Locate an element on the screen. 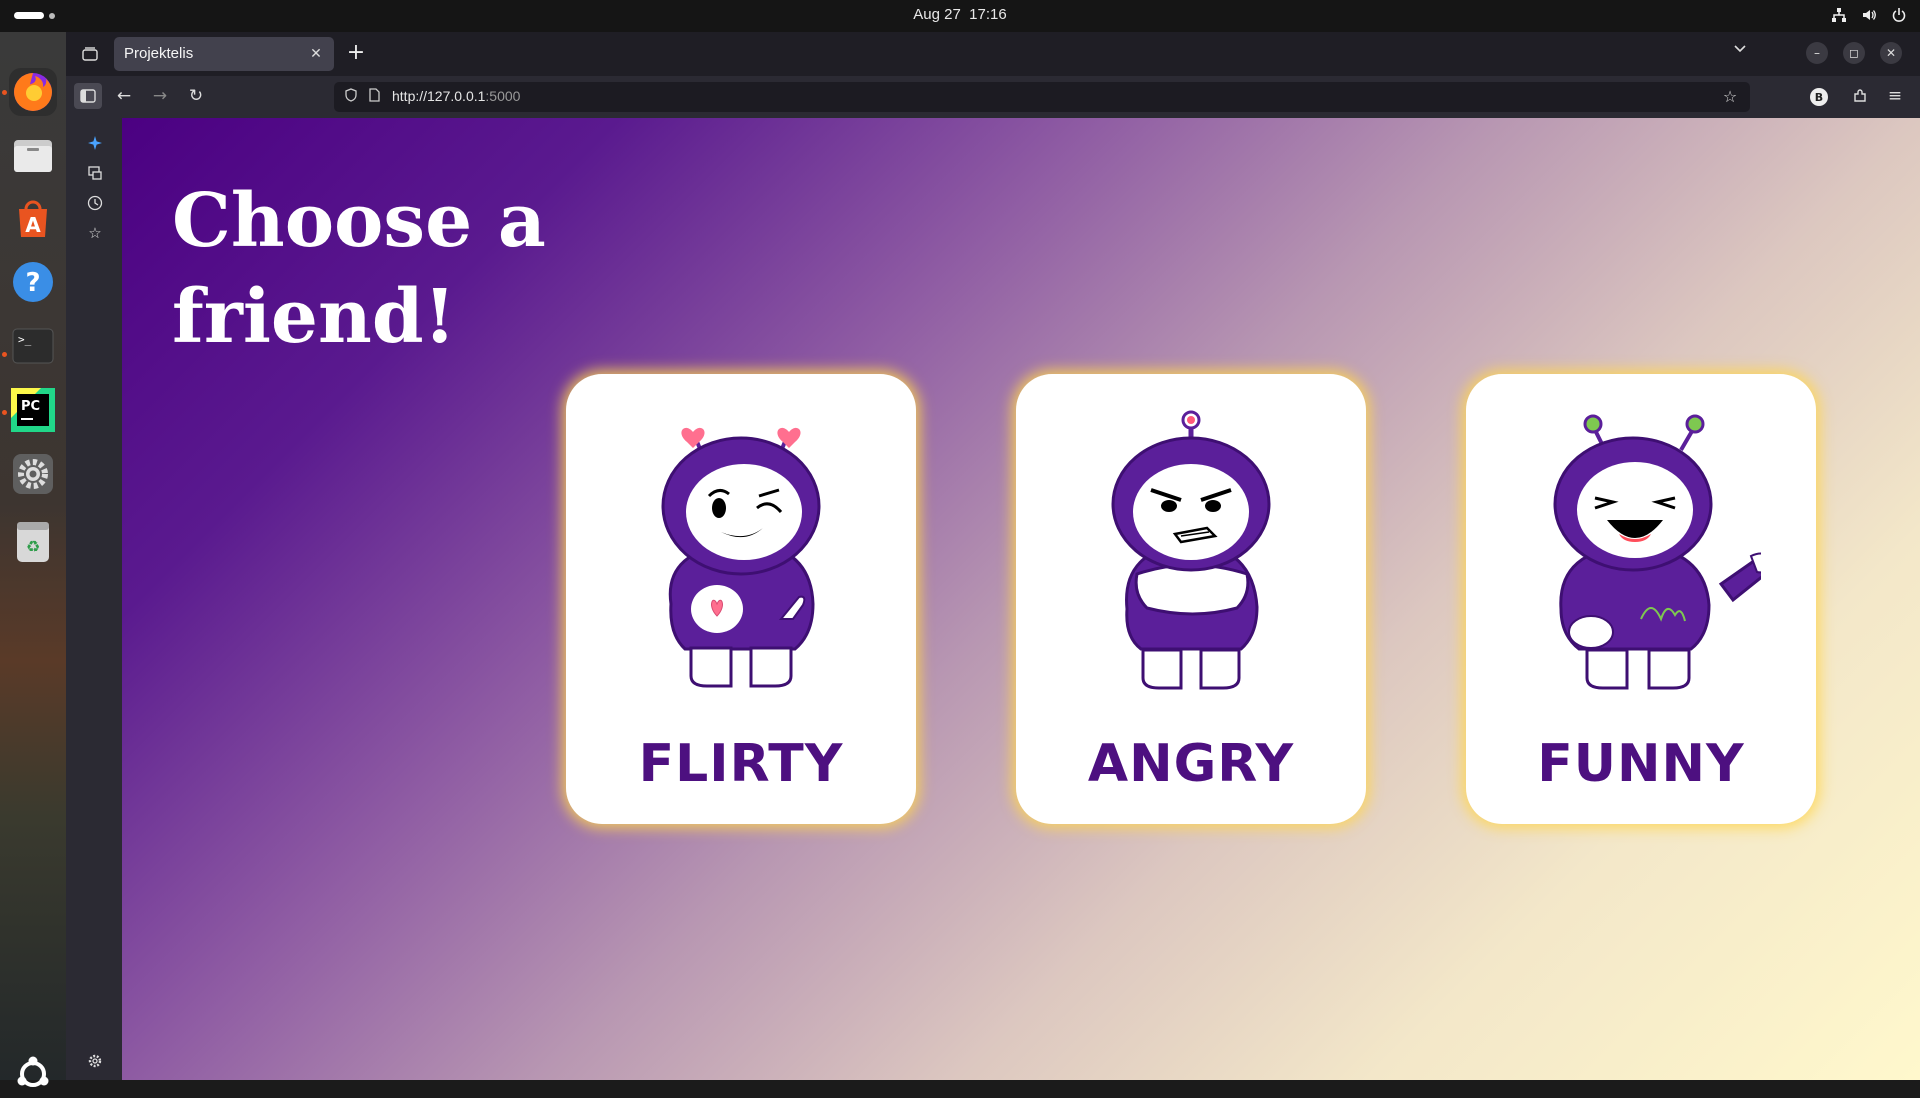 This screenshot has width=1920, height=1098. url-text: http://127.0.0.1:5000 is located at coordinates (456, 96).